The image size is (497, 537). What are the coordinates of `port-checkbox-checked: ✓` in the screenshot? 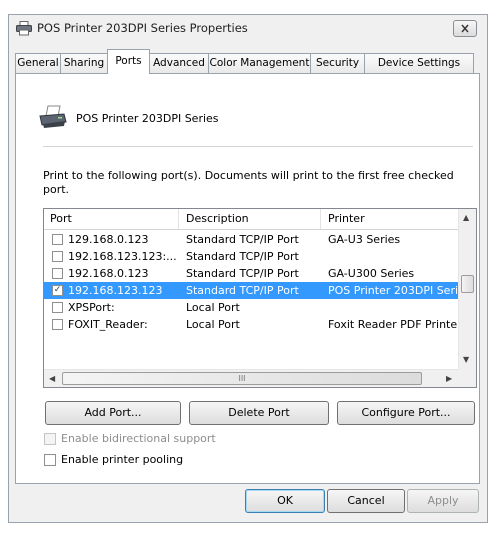 It's located at (57, 290).